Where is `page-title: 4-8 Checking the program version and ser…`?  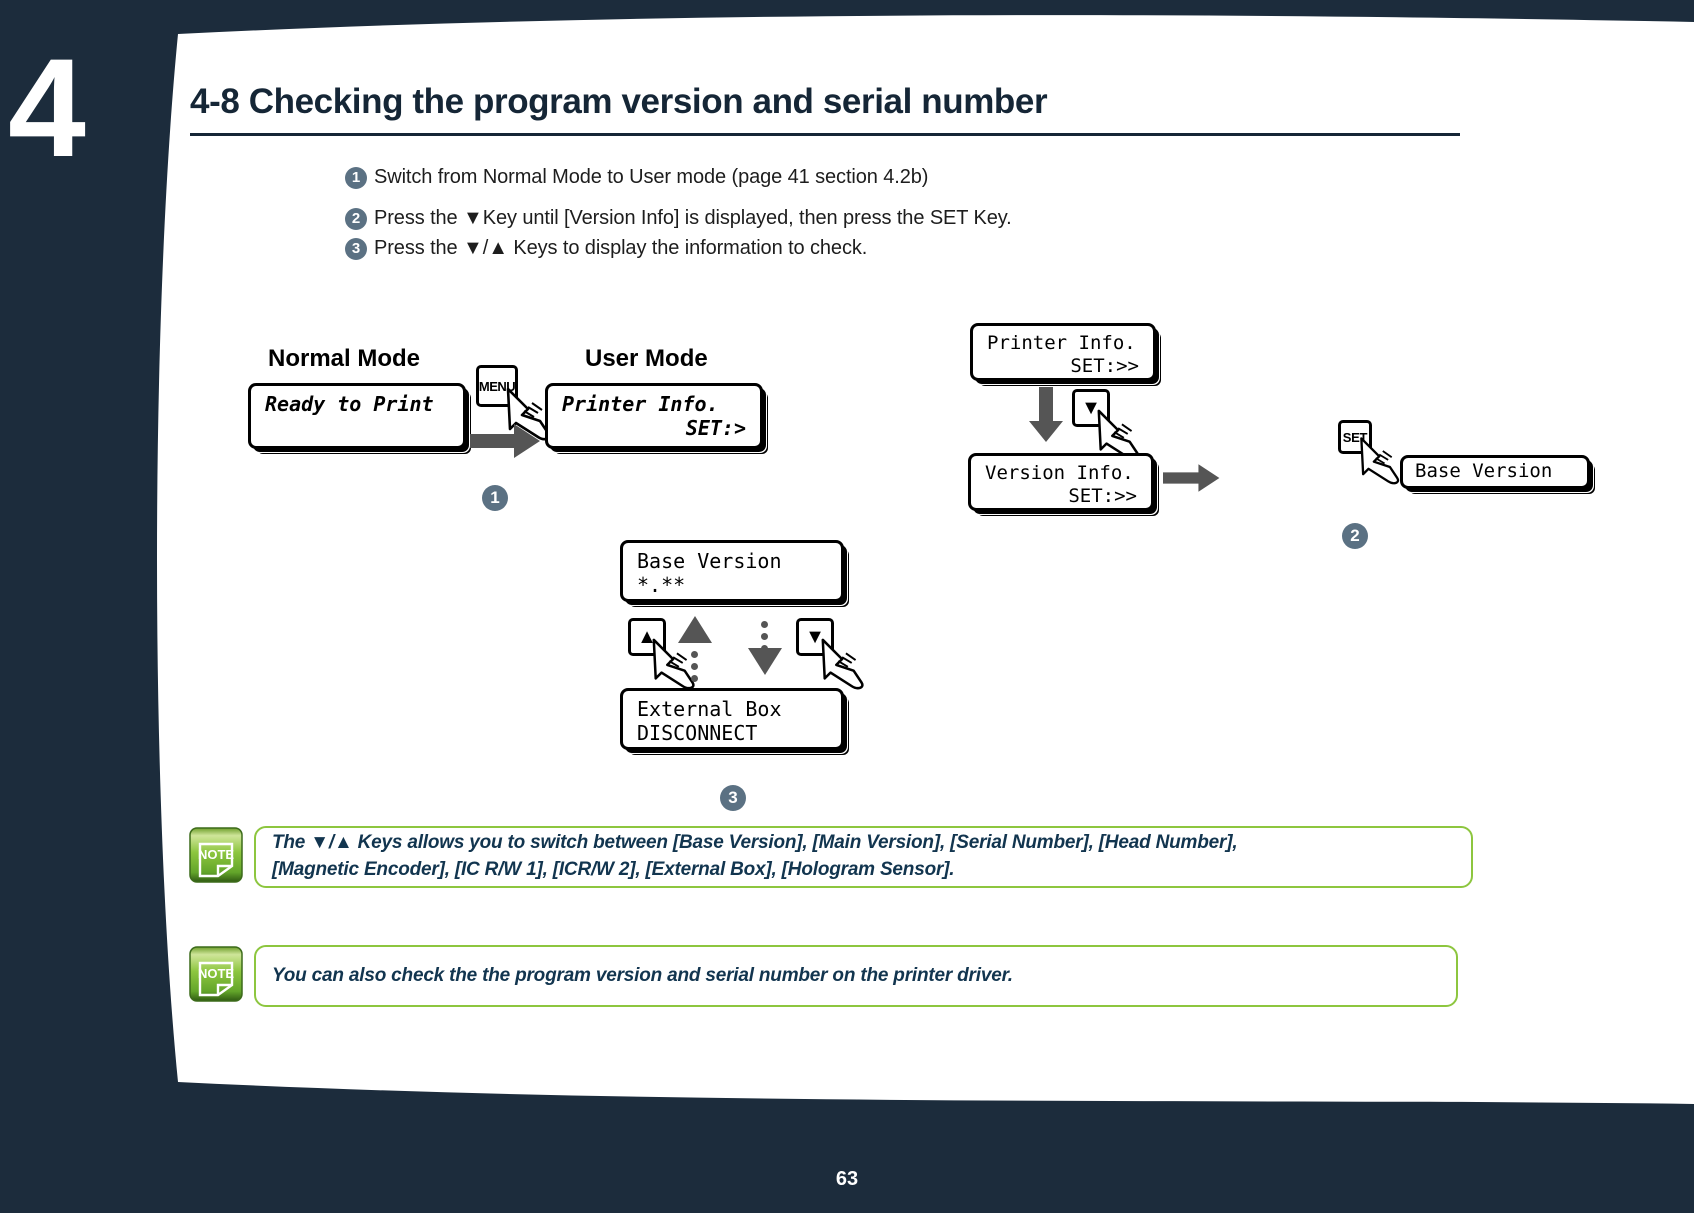 page-title: 4-8 Checking the program version and ser… is located at coordinates (619, 101).